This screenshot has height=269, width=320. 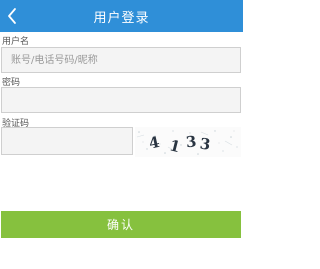 What do you see at coordinates (205, 144) in the screenshot?
I see `captcha-char-4: 3` at bounding box center [205, 144].